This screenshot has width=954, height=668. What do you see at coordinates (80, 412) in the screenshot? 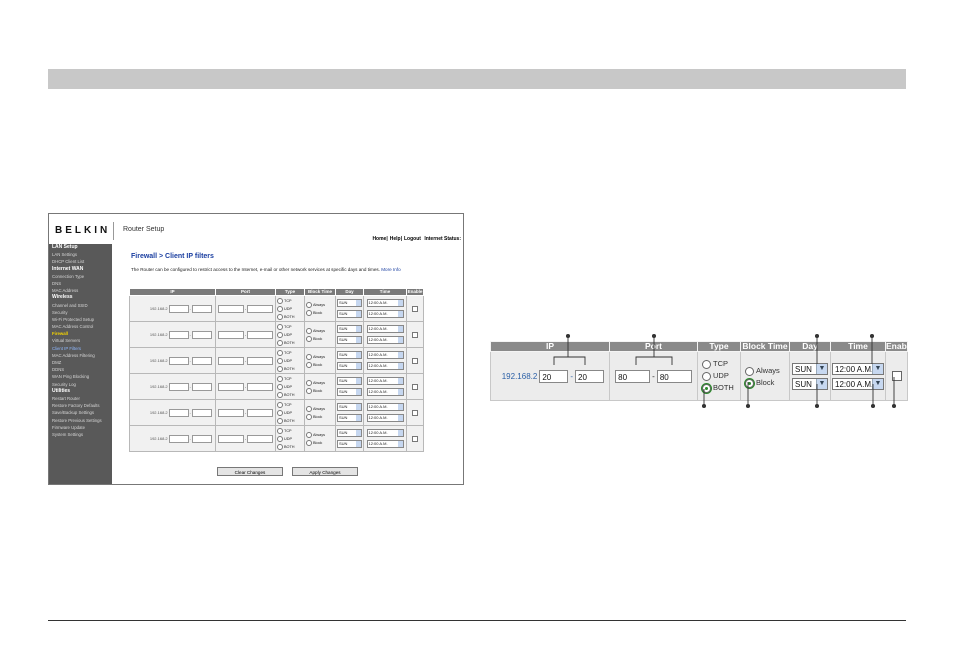
I see `sidebar-item-23: Save/Backup Settings` at bounding box center [80, 412].